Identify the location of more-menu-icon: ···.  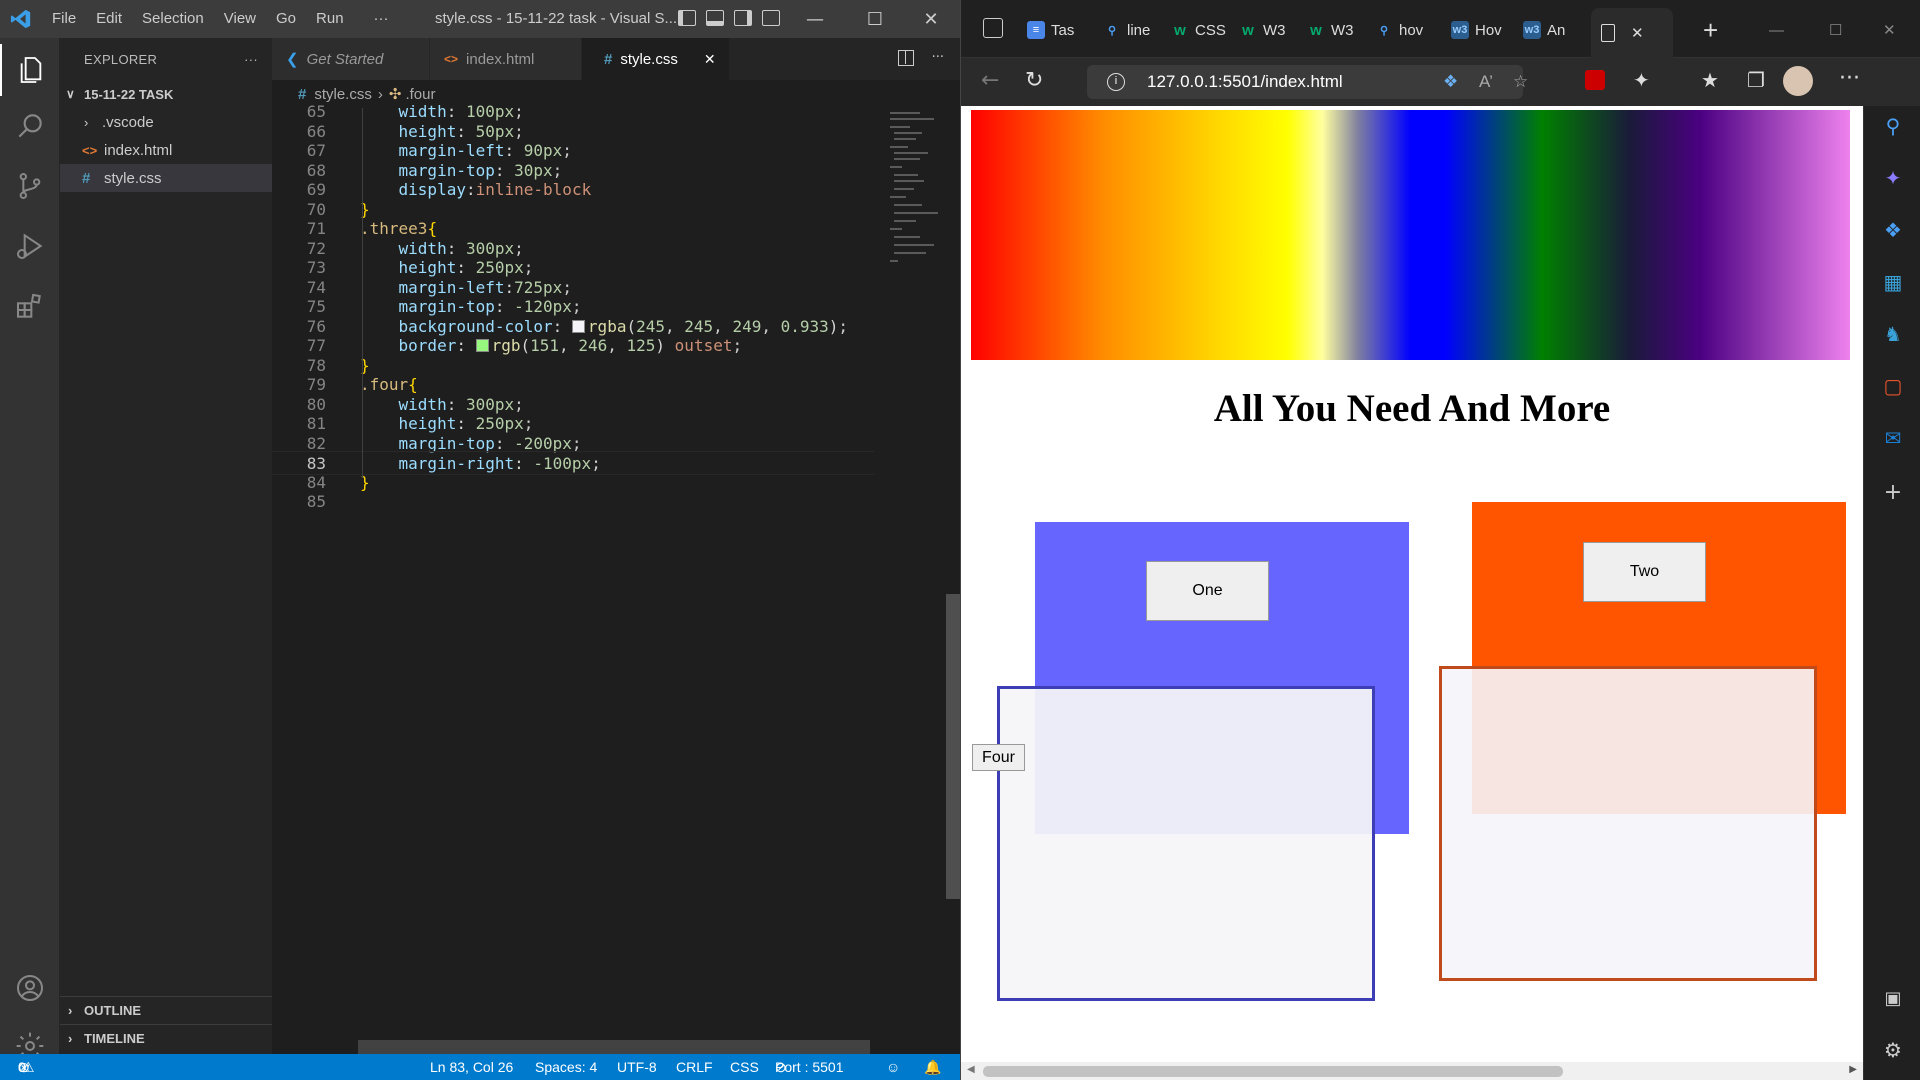
(1849, 78).